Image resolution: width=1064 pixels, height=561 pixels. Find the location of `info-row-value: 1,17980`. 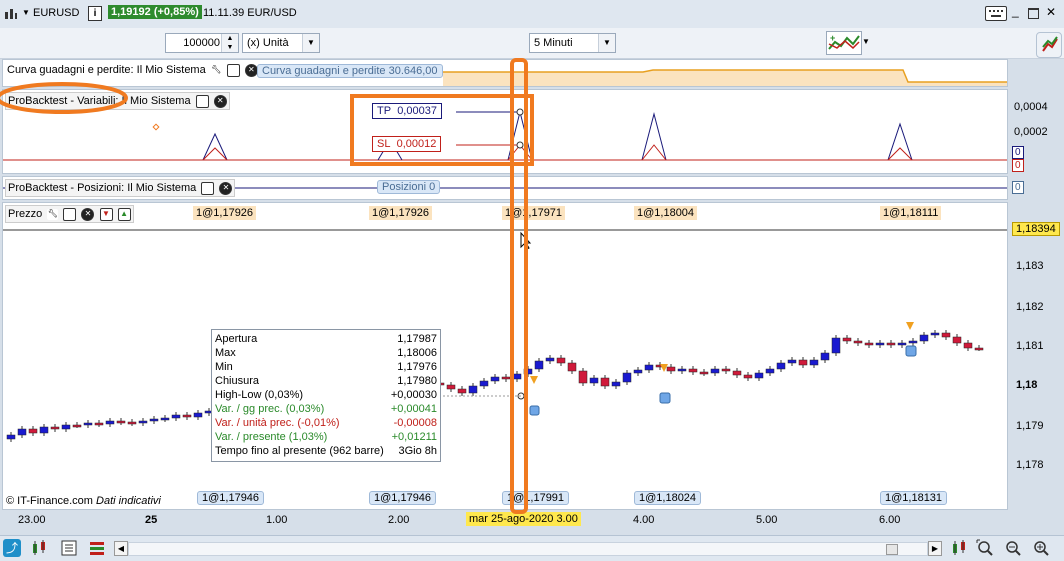

info-row-value: 1,17980 is located at coordinates (417, 381).